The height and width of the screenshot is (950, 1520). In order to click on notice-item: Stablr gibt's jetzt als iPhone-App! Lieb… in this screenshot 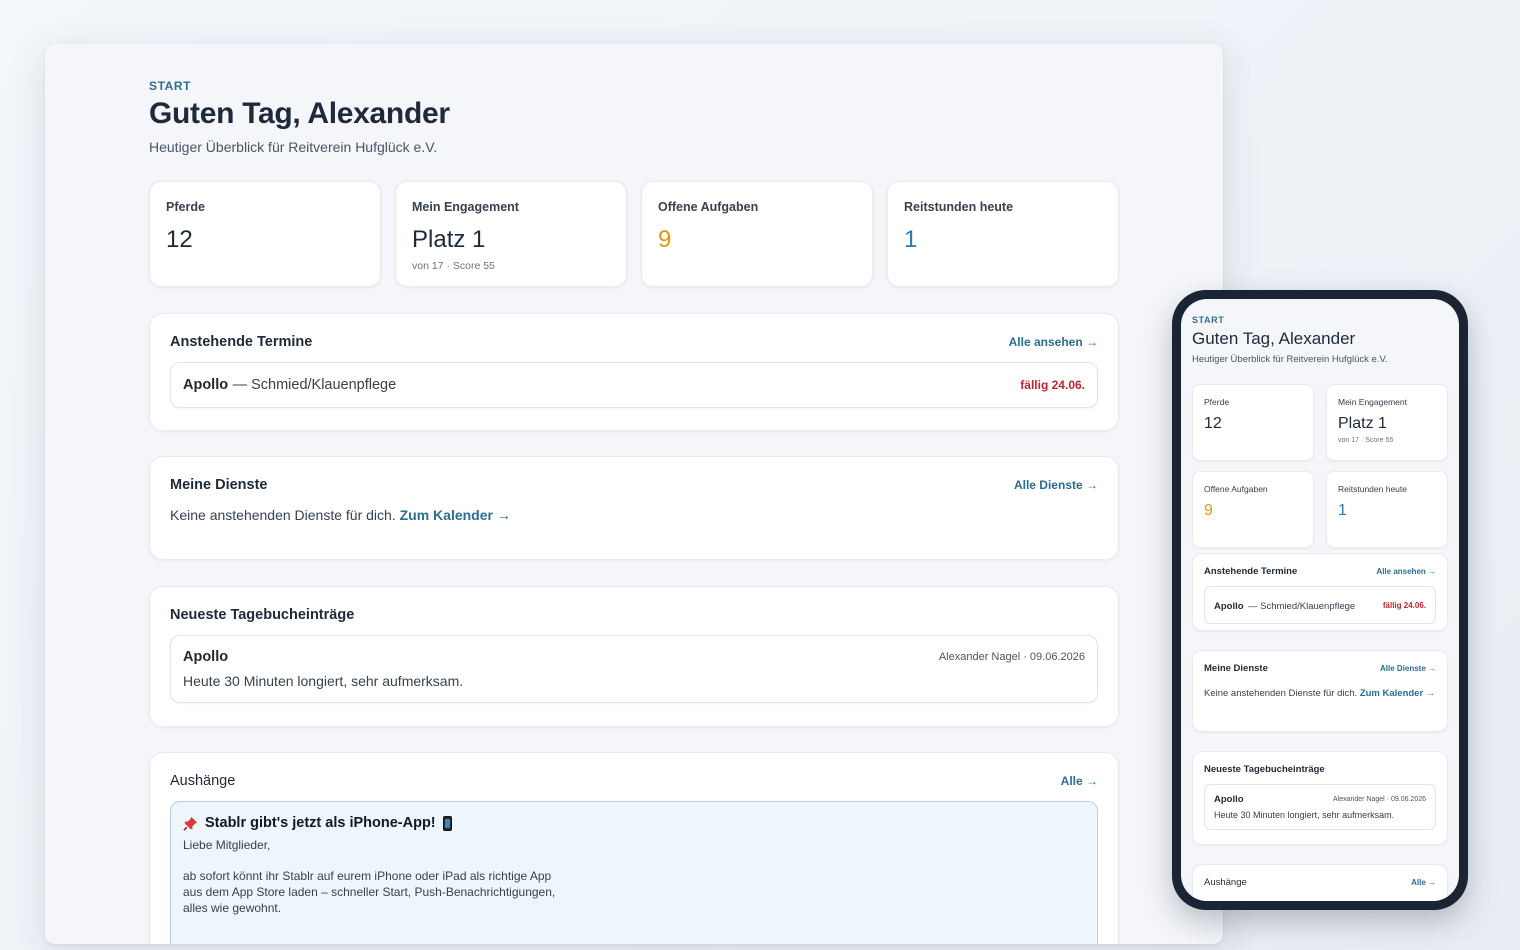, I will do `click(634, 872)`.